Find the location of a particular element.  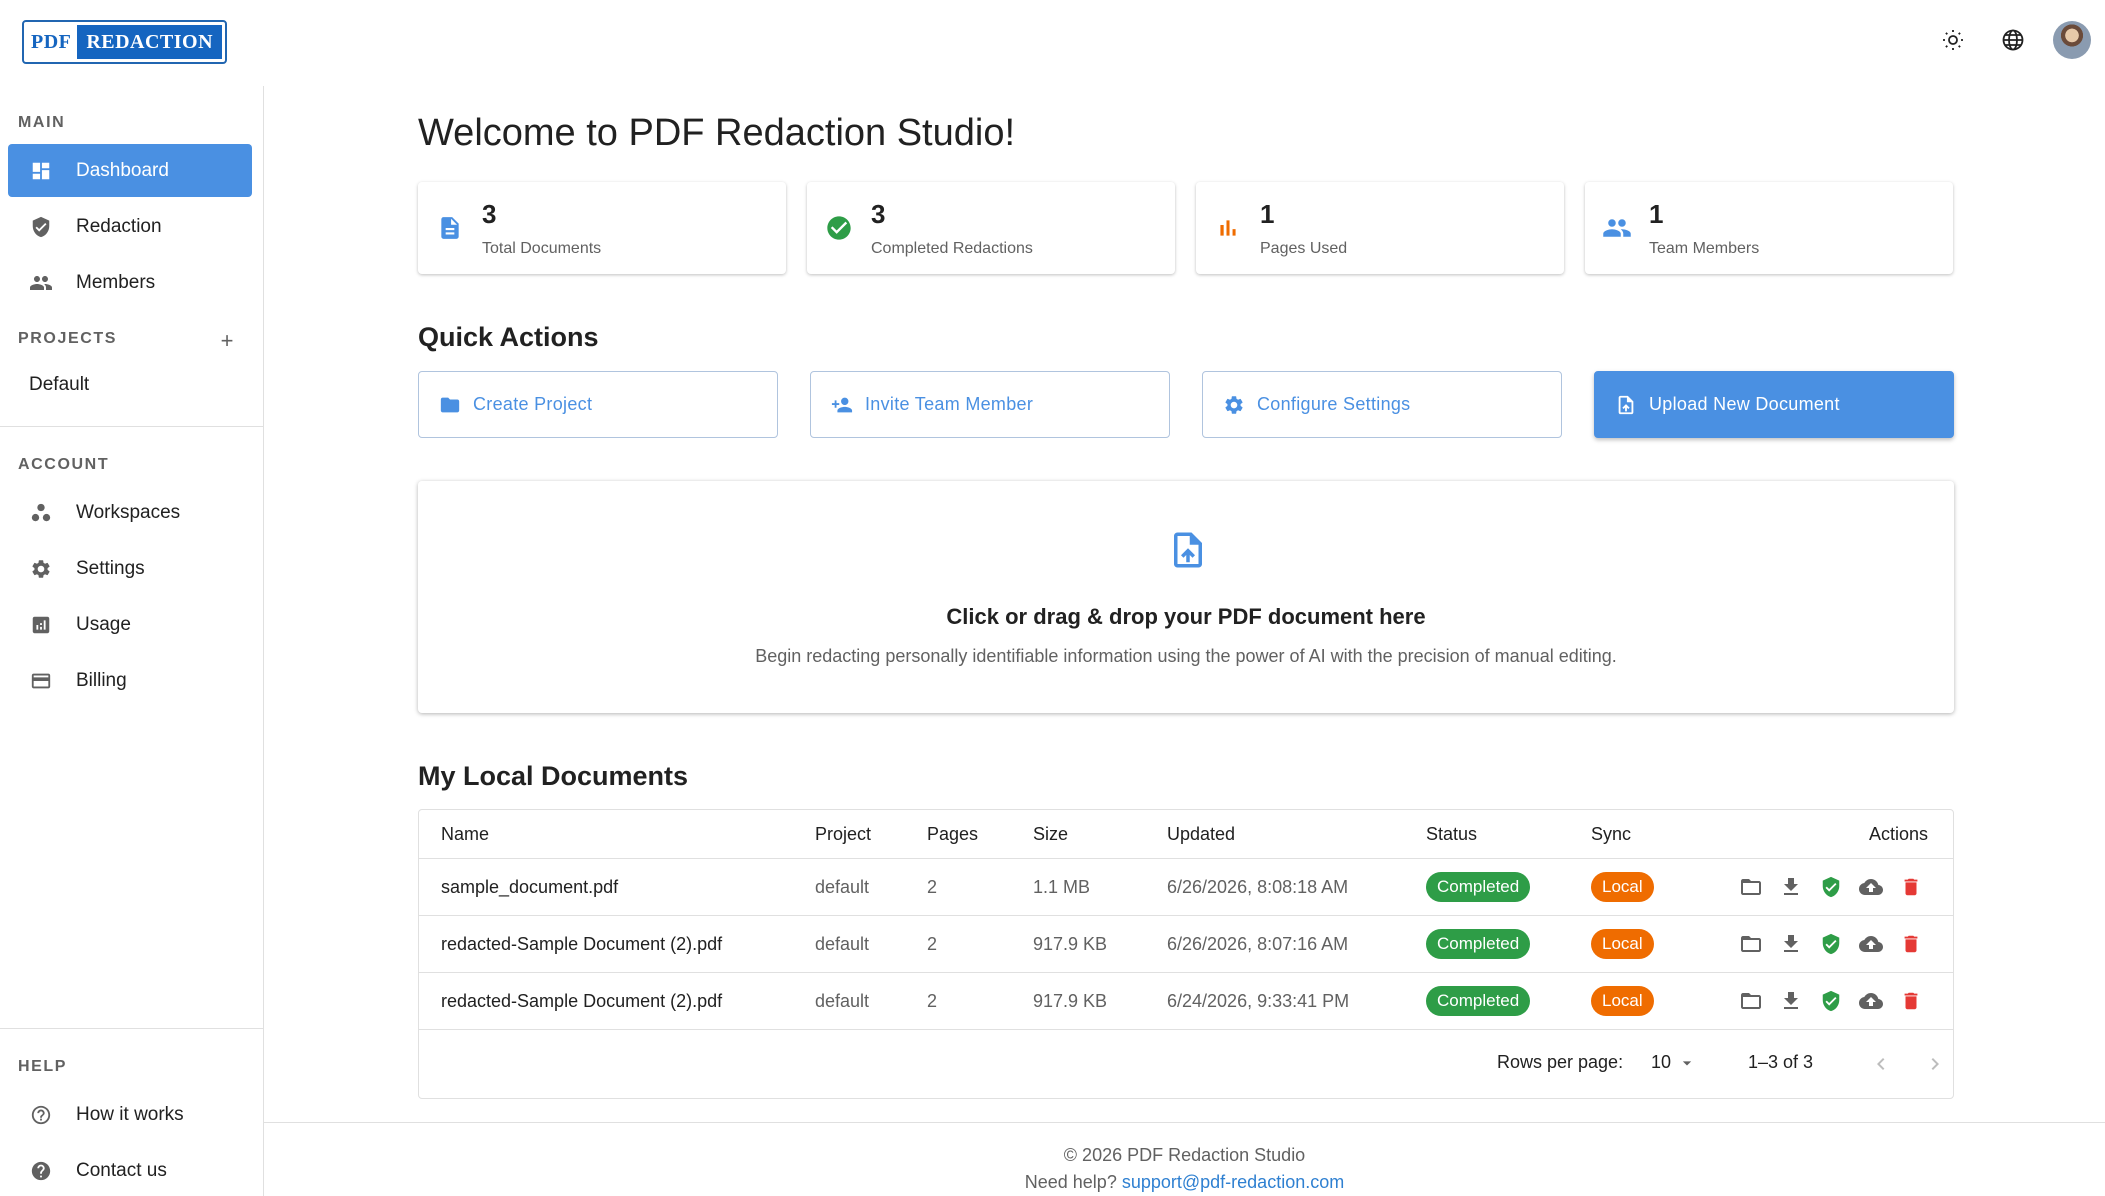

language-globe-icon is located at coordinates (2013, 40).